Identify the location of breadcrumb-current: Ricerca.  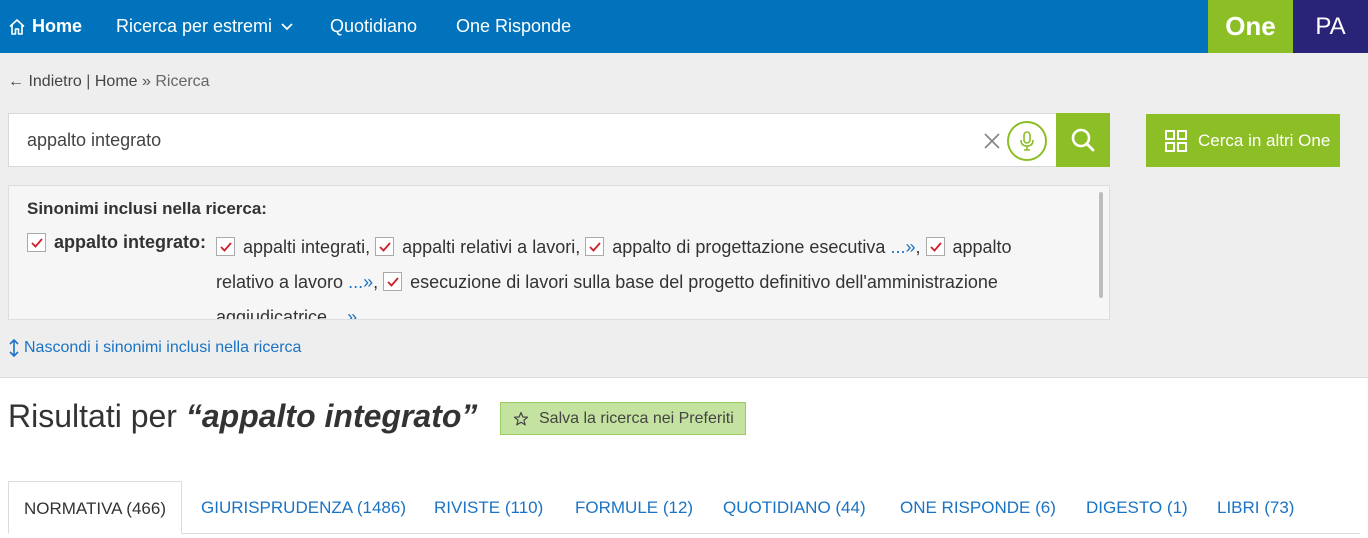
(182, 81).